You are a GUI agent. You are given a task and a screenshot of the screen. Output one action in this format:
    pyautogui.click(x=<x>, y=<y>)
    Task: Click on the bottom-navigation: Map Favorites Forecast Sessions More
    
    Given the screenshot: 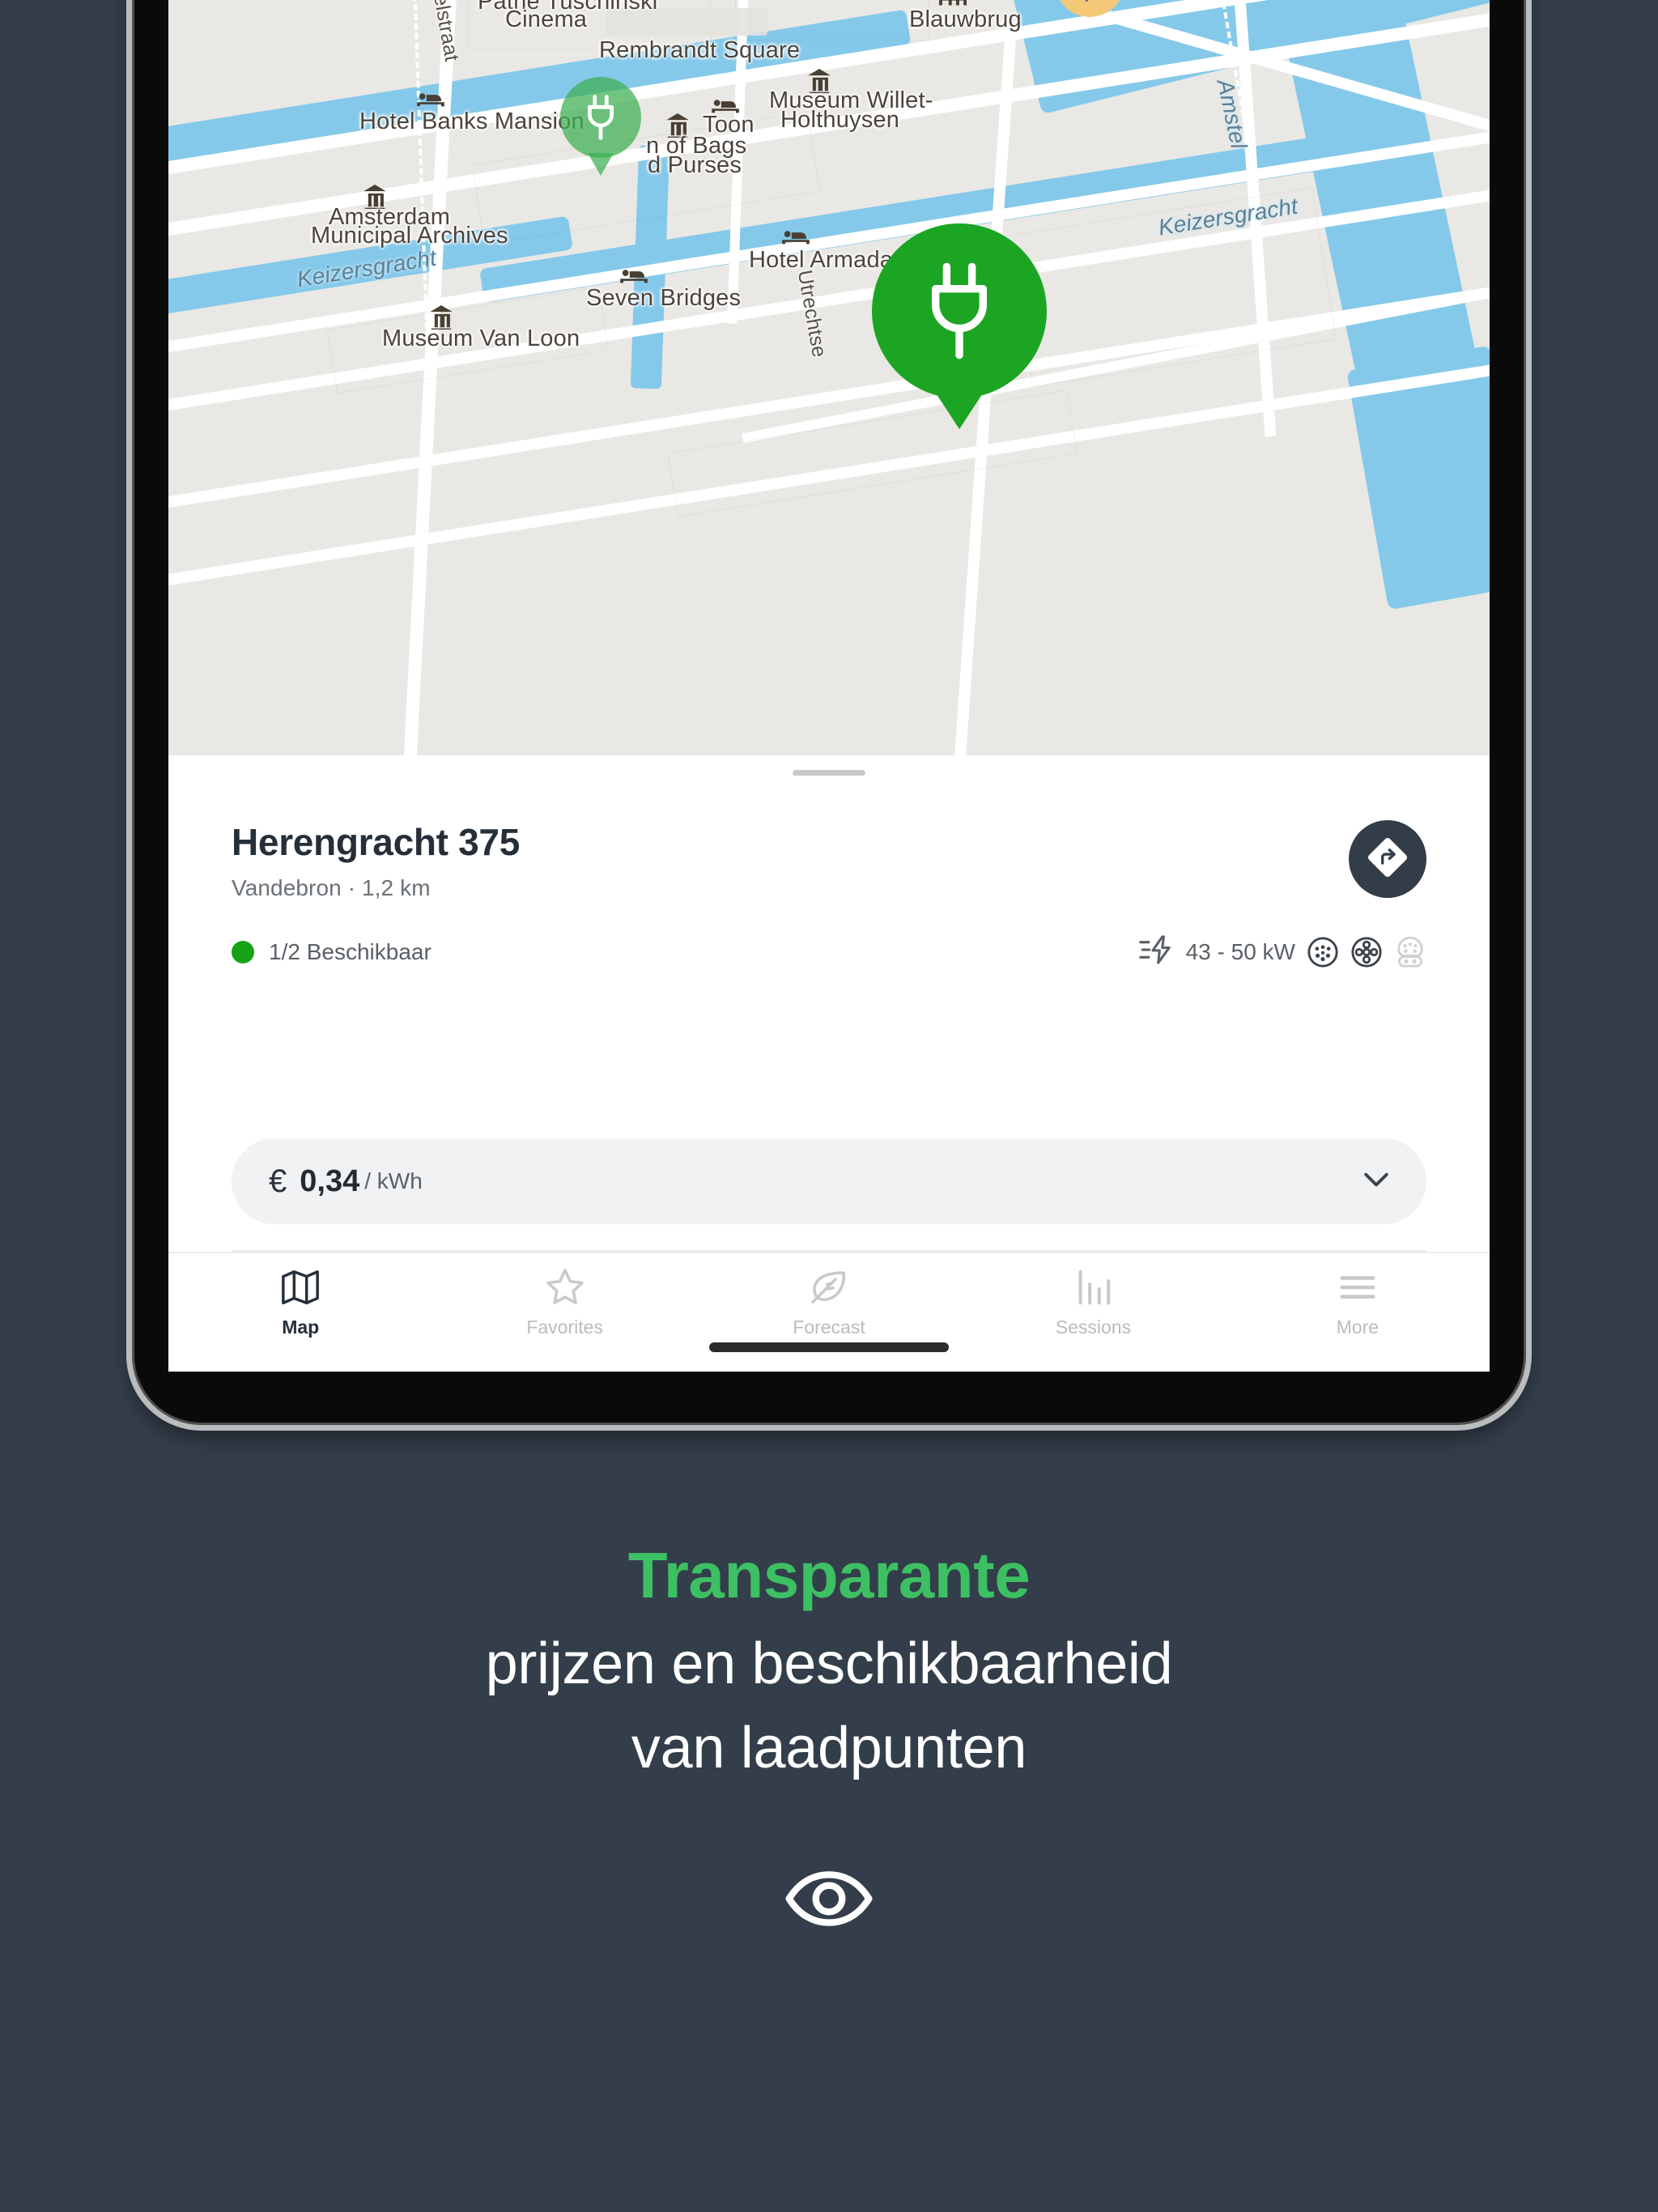 What is the action you would take?
    pyautogui.click(x=829, y=1312)
    